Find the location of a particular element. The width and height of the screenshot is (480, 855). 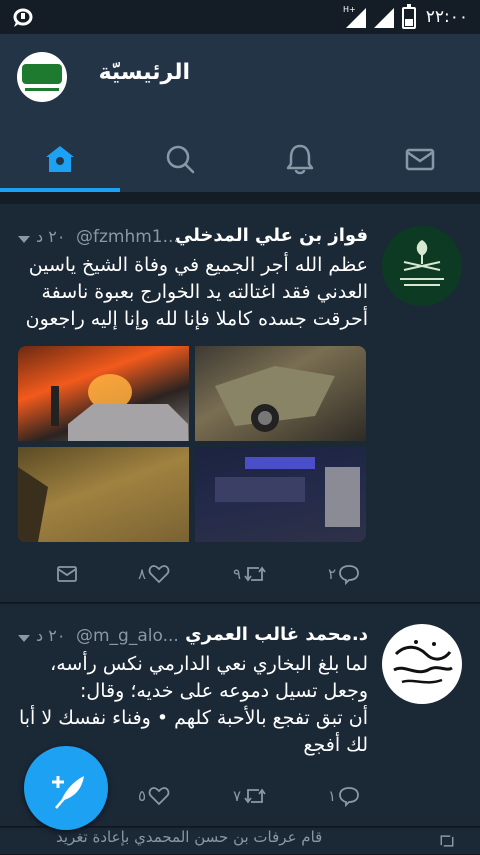

profile-avatar is located at coordinates (42, 77).